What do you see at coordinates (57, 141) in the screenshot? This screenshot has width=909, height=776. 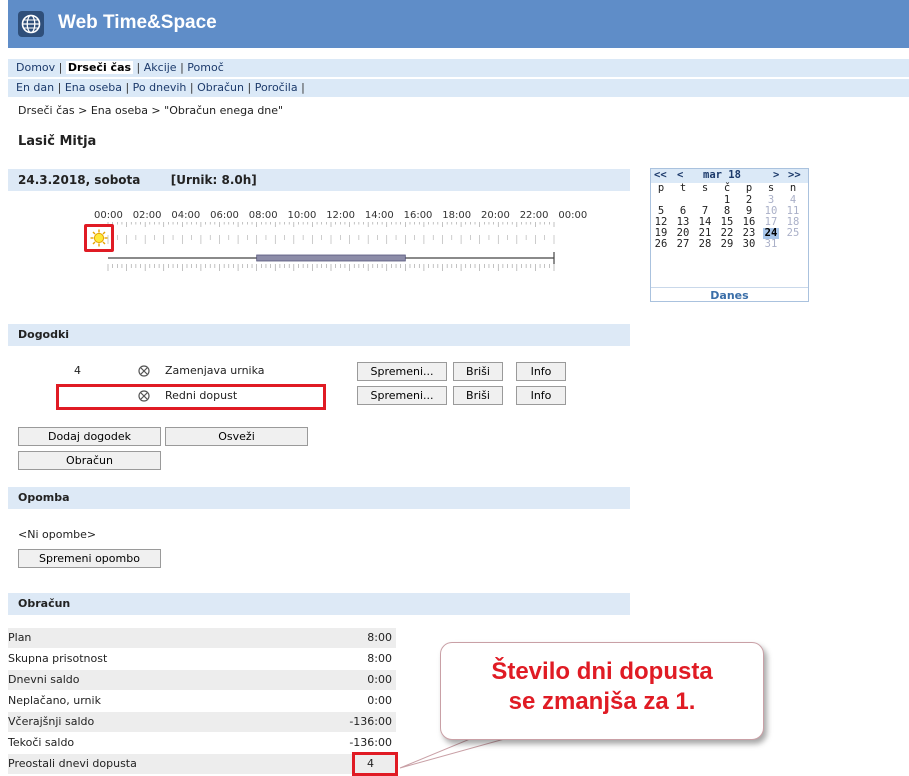 I see `person-name: Lasič Mitja` at bounding box center [57, 141].